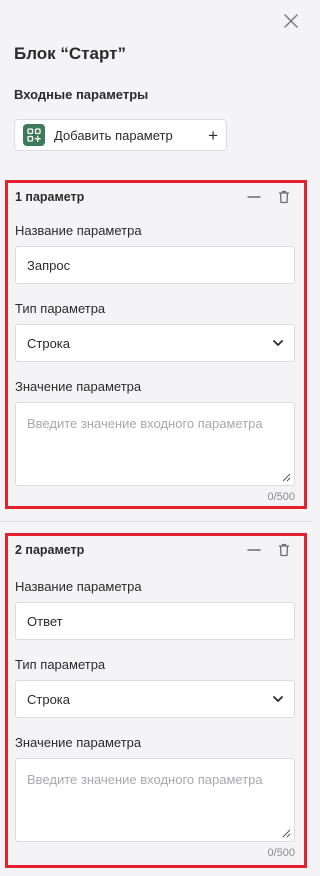  Describe the element at coordinates (81, 94) in the screenshot. I see `inputs-heading: Входные параметры` at that location.